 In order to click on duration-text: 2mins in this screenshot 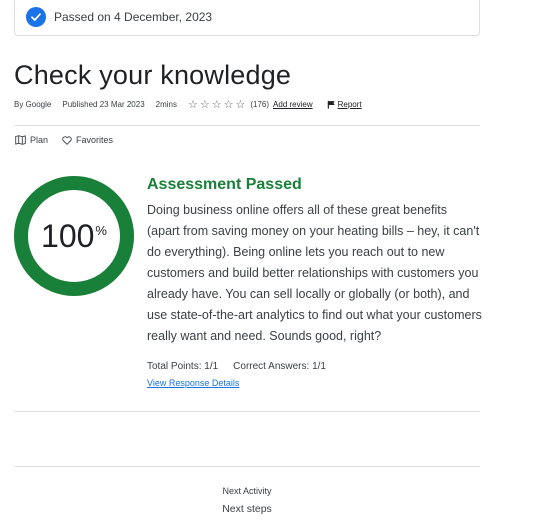, I will do `click(166, 104)`.